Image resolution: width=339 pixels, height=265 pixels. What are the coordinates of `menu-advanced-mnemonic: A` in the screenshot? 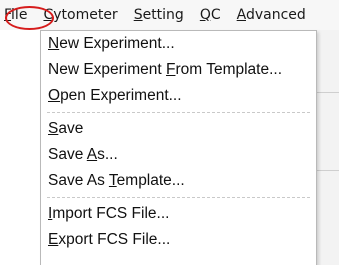 It's located at (241, 15).